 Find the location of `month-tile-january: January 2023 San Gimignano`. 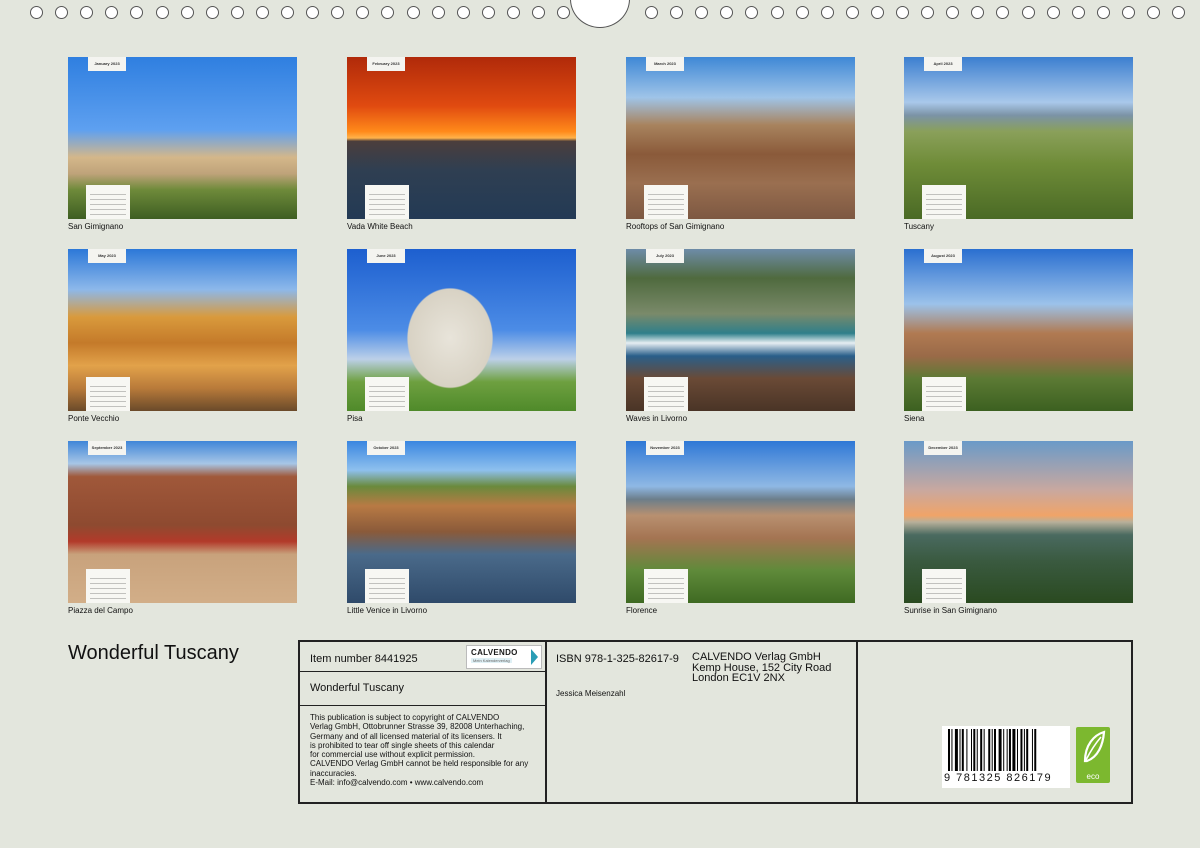

month-tile-january: January 2023 San Gimignano is located at coordinates (182, 145).